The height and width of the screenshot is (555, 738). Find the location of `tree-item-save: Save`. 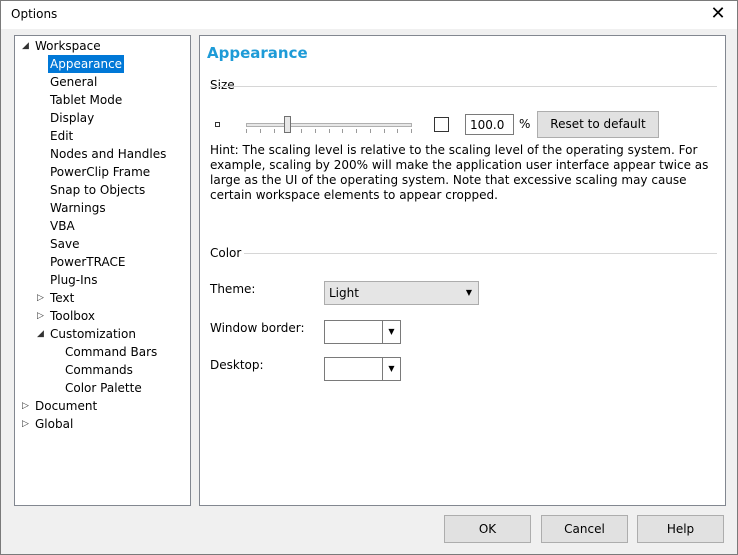

tree-item-save: Save is located at coordinates (64, 244).